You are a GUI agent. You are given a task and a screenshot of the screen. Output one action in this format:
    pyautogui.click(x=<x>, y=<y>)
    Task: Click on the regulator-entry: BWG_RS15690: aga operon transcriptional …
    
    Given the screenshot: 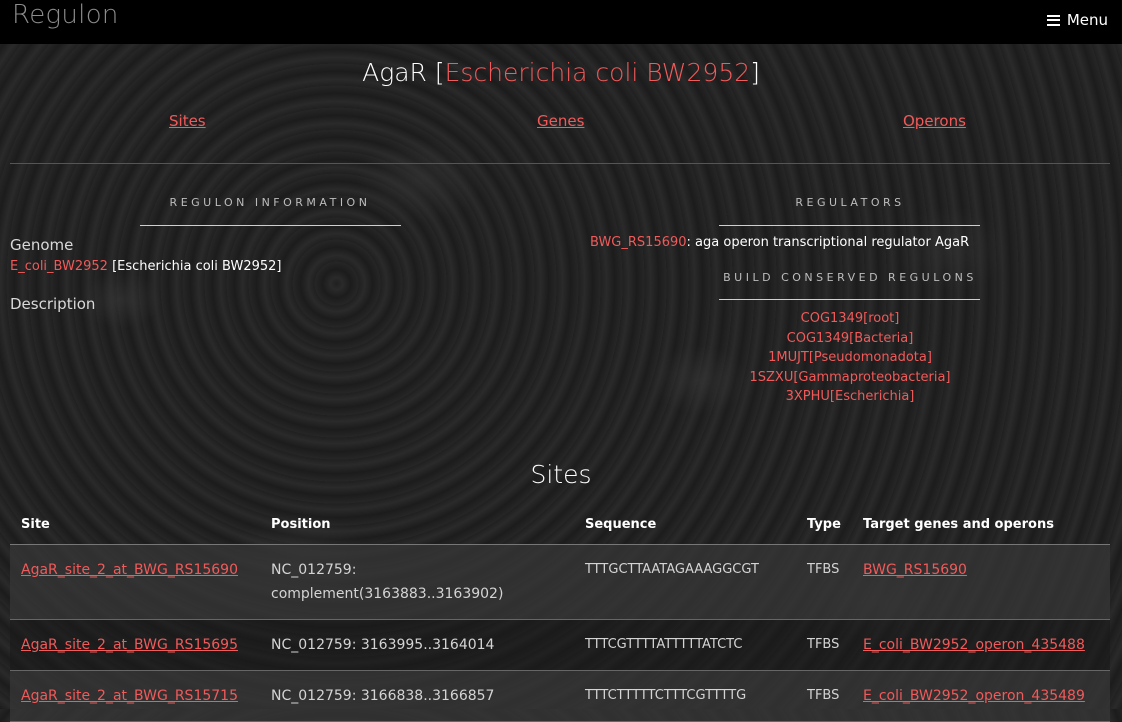 What is the action you would take?
    pyautogui.click(x=779, y=242)
    